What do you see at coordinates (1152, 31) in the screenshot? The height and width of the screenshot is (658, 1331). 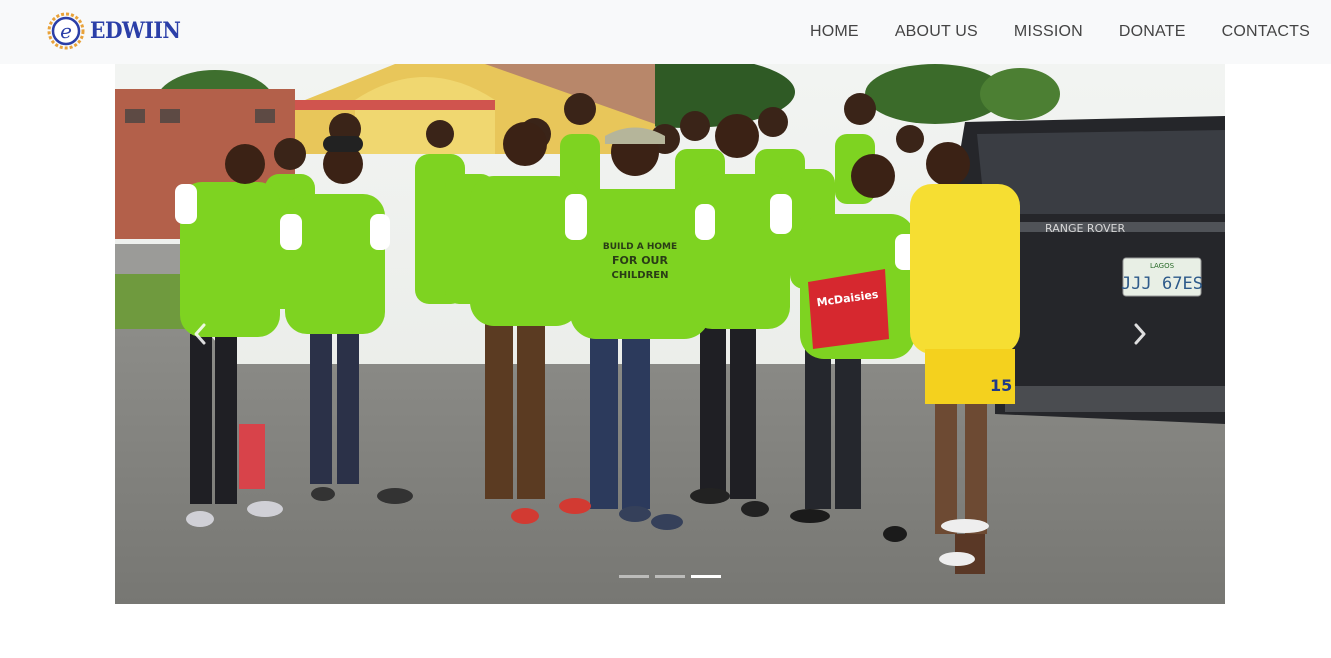 I see `nav-donate: DONATE` at bounding box center [1152, 31].